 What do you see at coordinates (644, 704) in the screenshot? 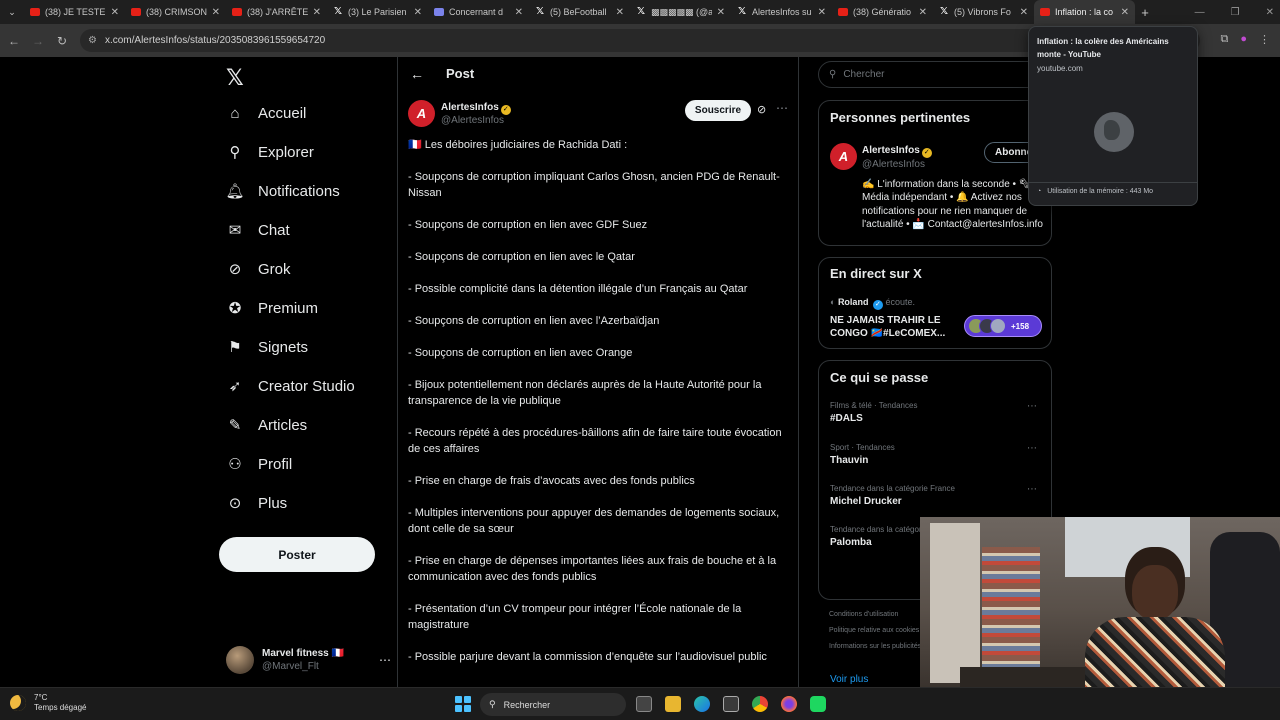
I see `task-view-icon` at bounding box center [644, 704].